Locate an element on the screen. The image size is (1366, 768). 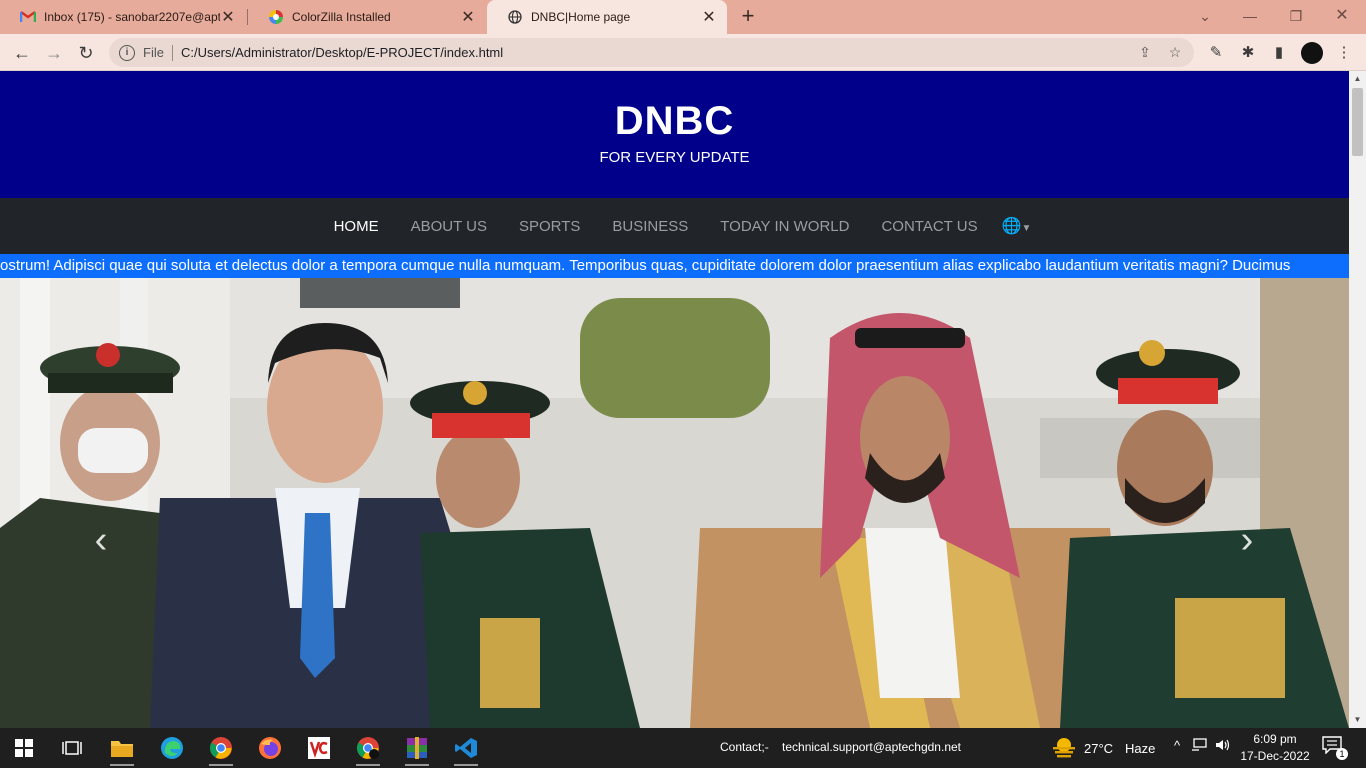
weather-condition: Haze is located at coordinates (1140, 748).